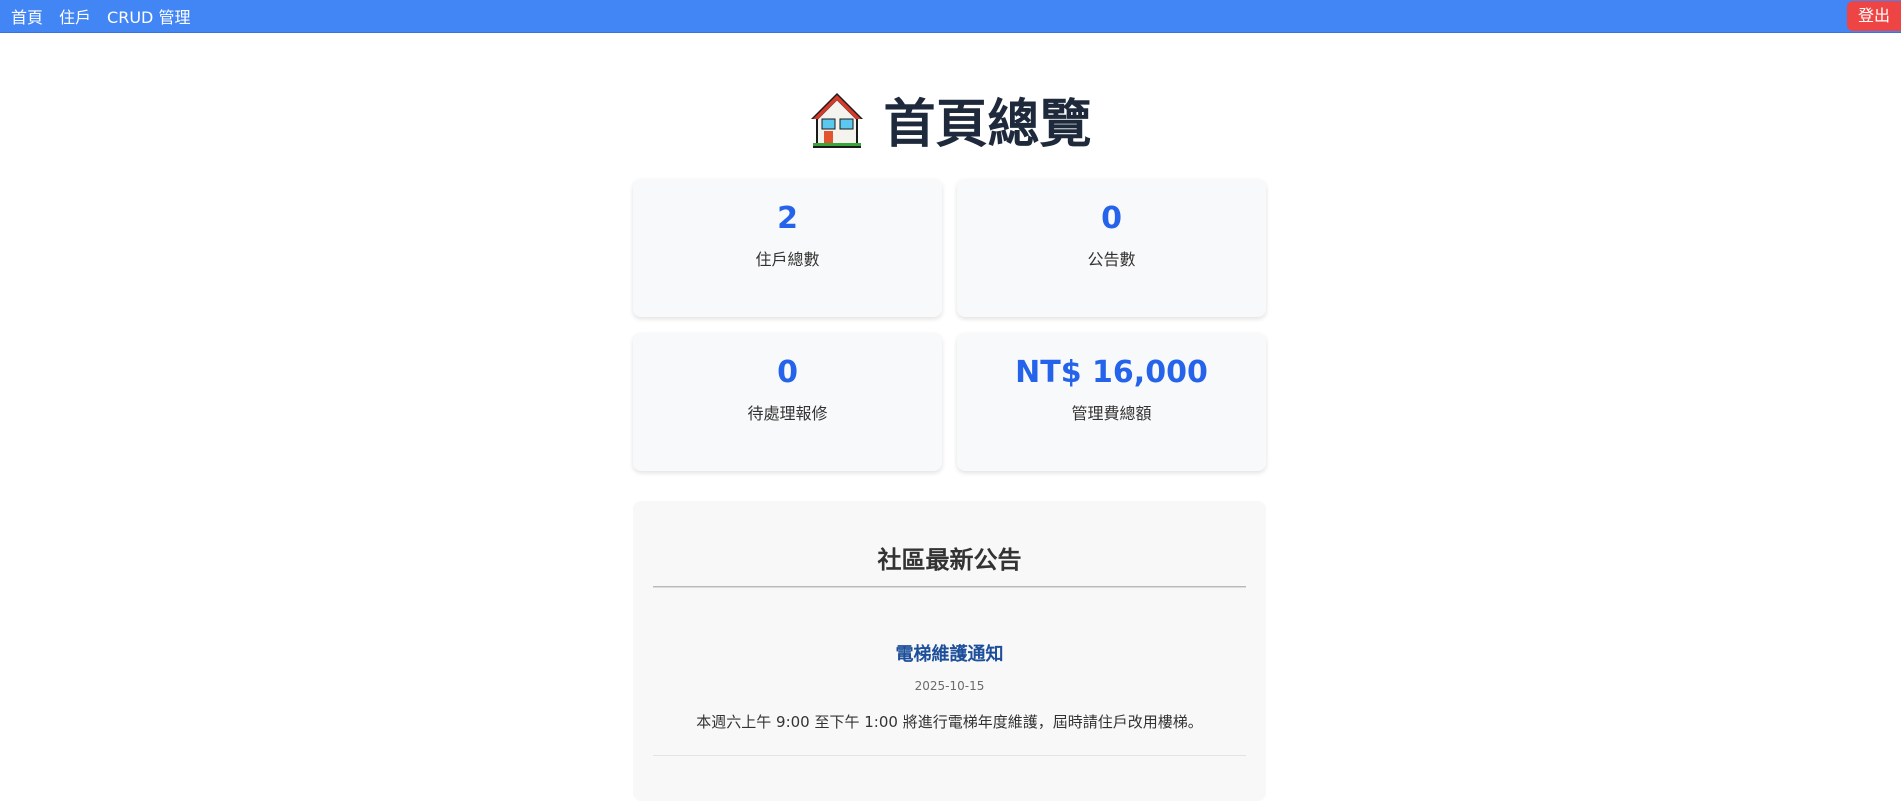 This screenshot has width=1901, height=801. What do you see at coordinates (950, 16) in the screenshot?
I see `top-navbar: 首頁 住戶 CRUD 管理 登出` at bounding box center [950, 16].